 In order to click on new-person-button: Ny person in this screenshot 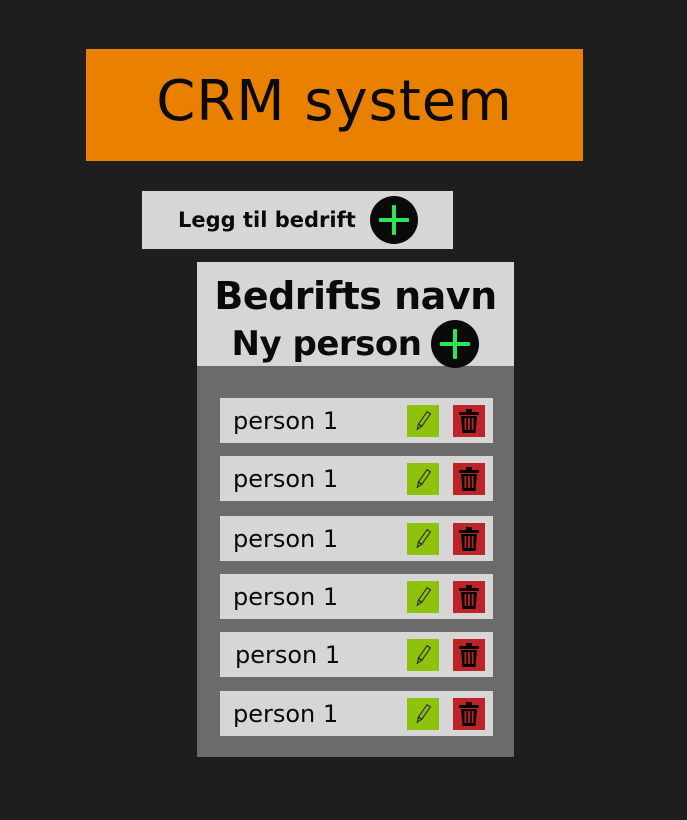, I will do `click(355, 344)`.